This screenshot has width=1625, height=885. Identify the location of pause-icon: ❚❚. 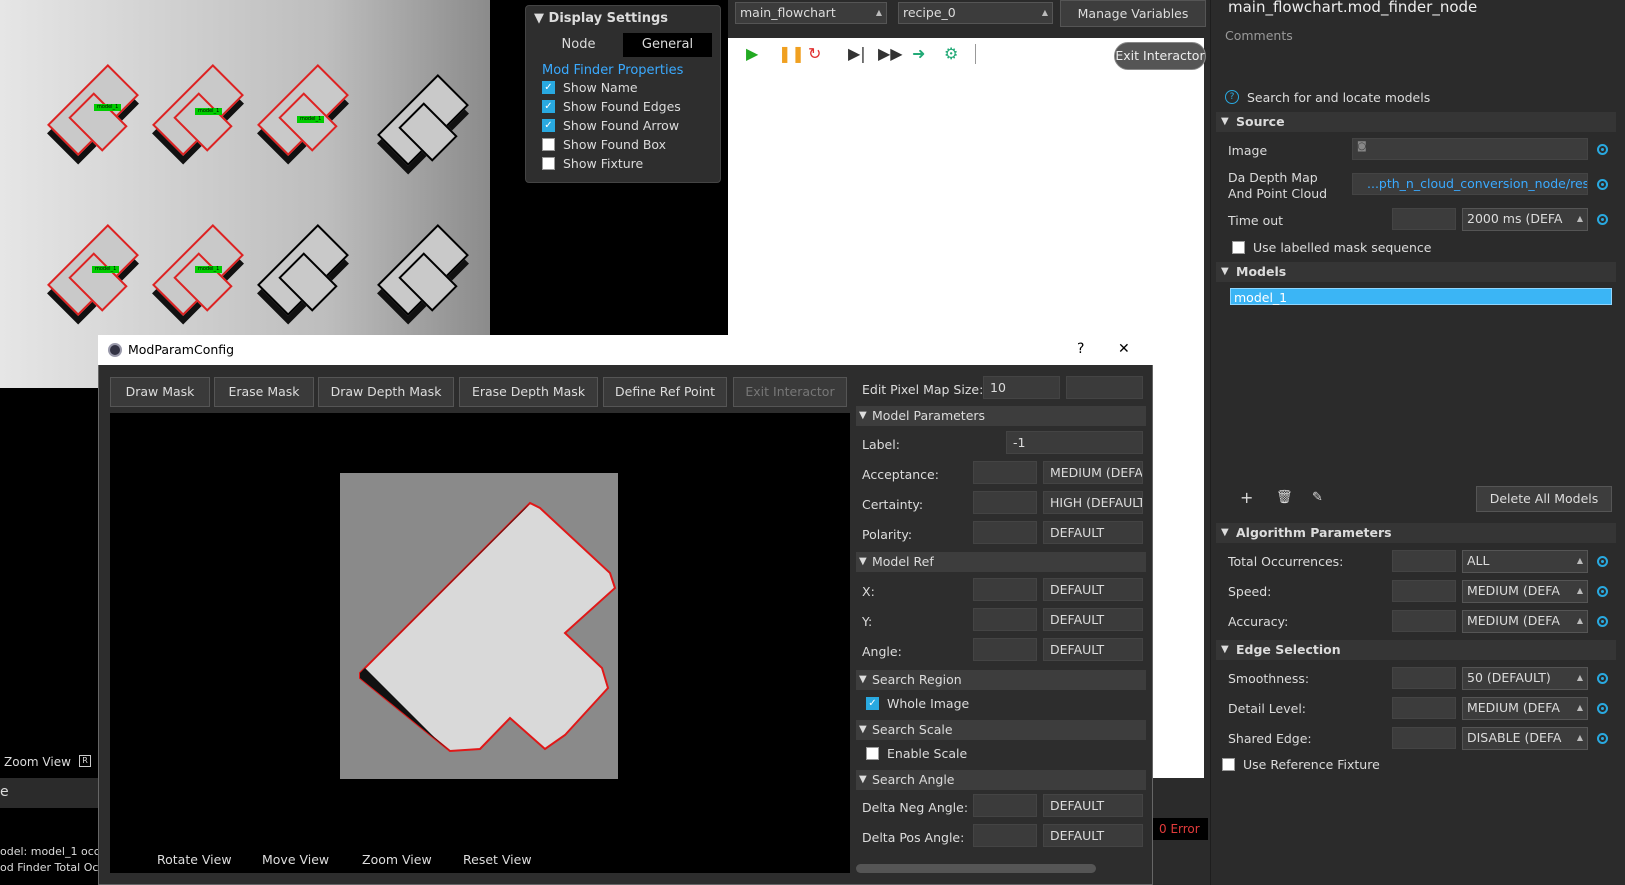
(791, 53).